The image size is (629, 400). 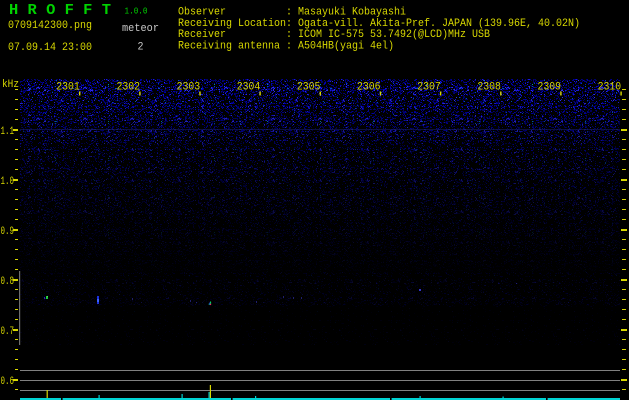 What do you see at coordinates (610, 88) in the screenshot?
I see `svg-text: 2310` at bounding box center [610, 88].